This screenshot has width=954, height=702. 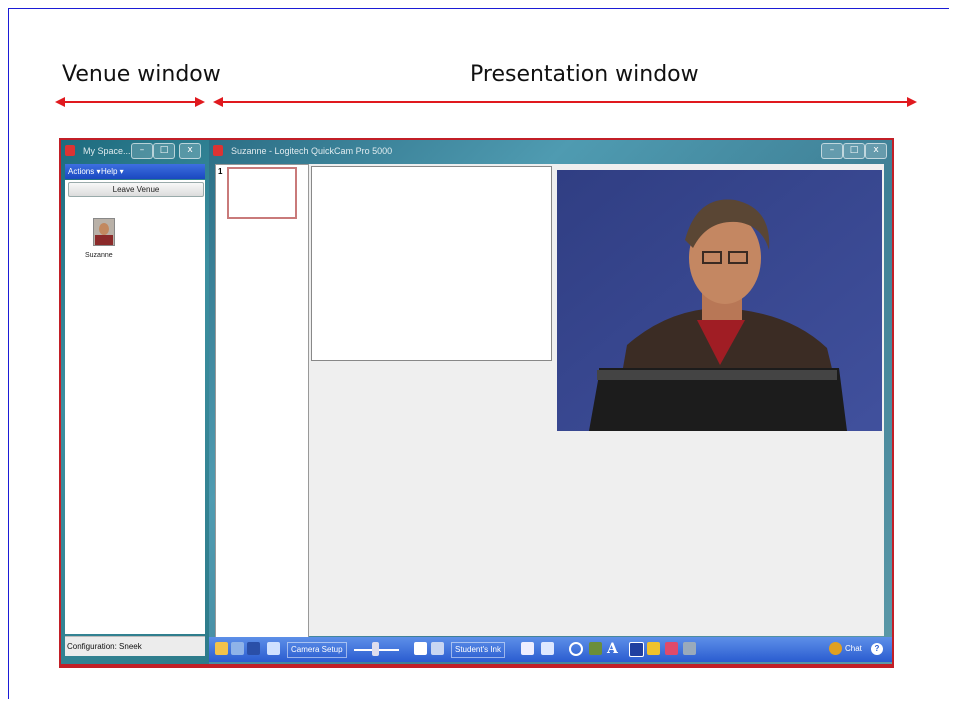 I want to click on participant-avatar, so click(x=104, y=232).